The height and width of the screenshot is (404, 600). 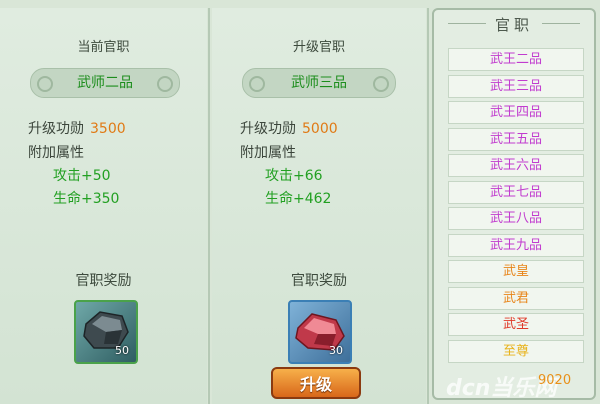 What do you see at coordinates (516, 112) in the screenshot?
I see `rank-list-item: 武王四品` at bounding box center [516, 112].